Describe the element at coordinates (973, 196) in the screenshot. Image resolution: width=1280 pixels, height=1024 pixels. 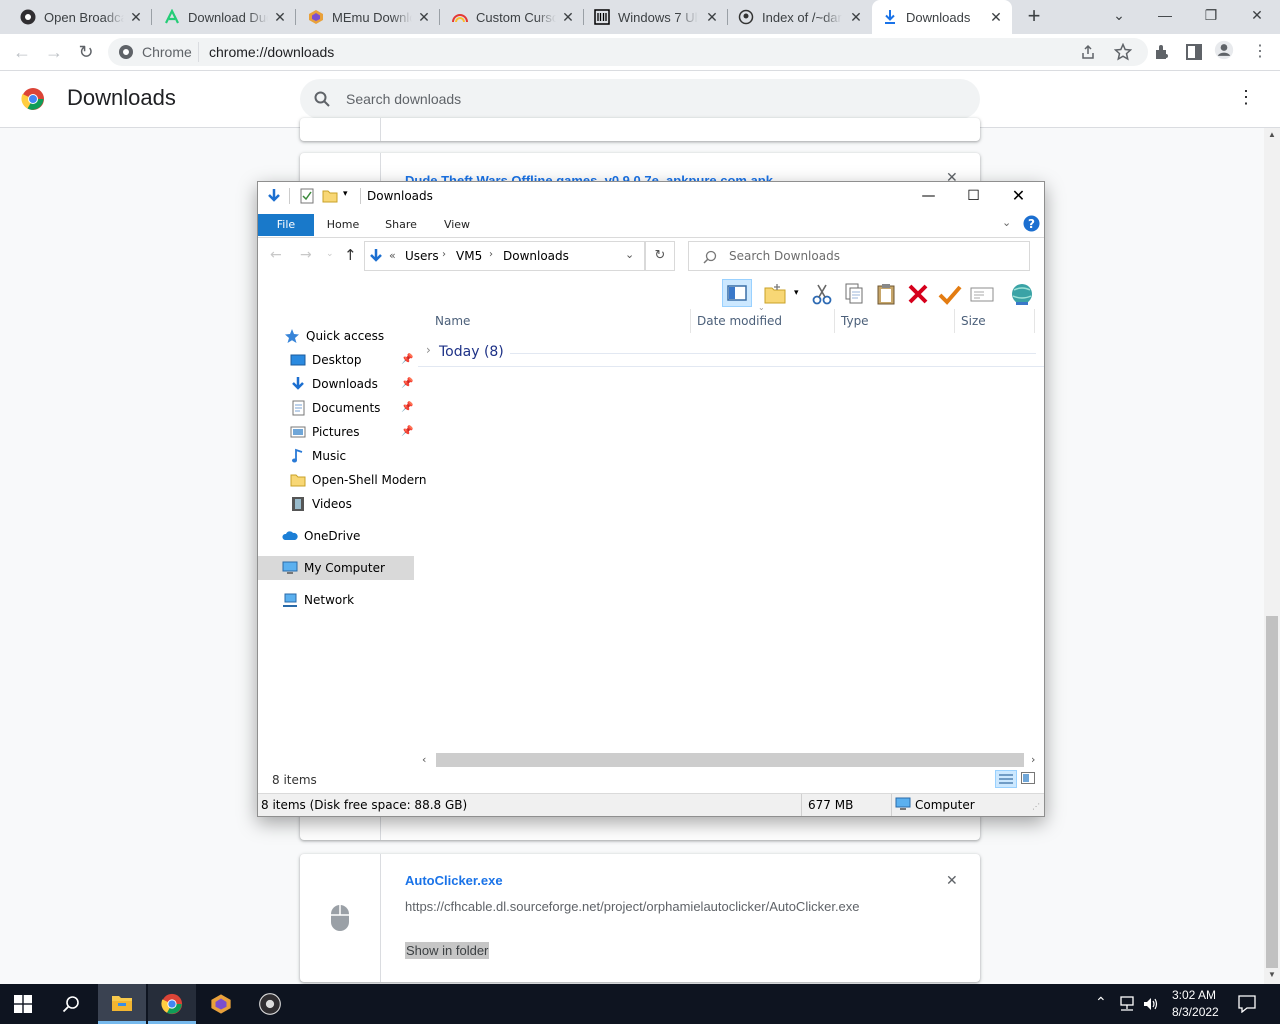
I see `maximize-button: ☐` at that location.